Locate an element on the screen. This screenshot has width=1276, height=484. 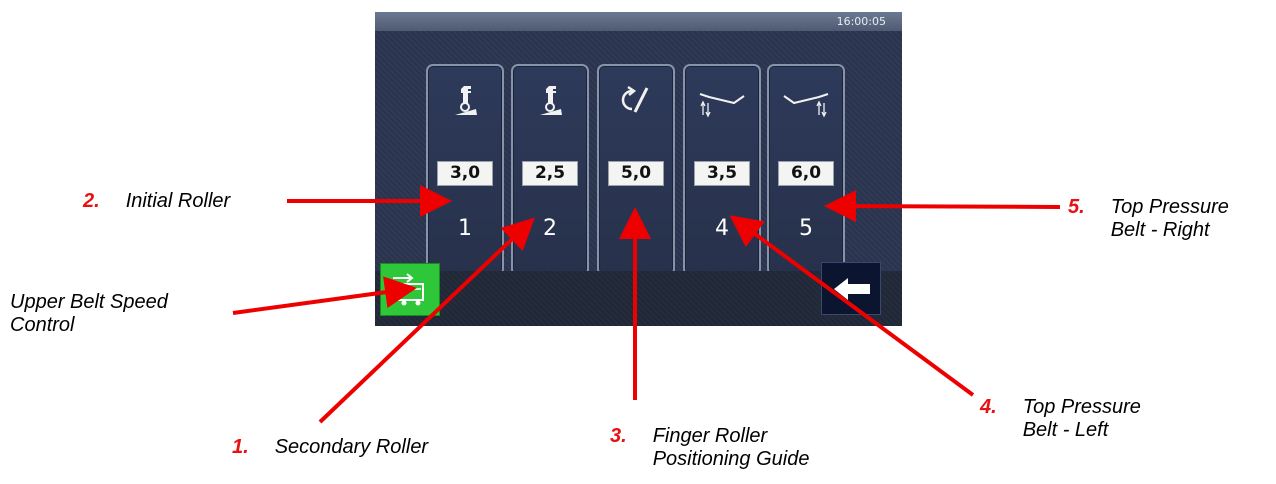
caption-text: Finger Roller Positioning Guide is located at coordinates (731, 447).